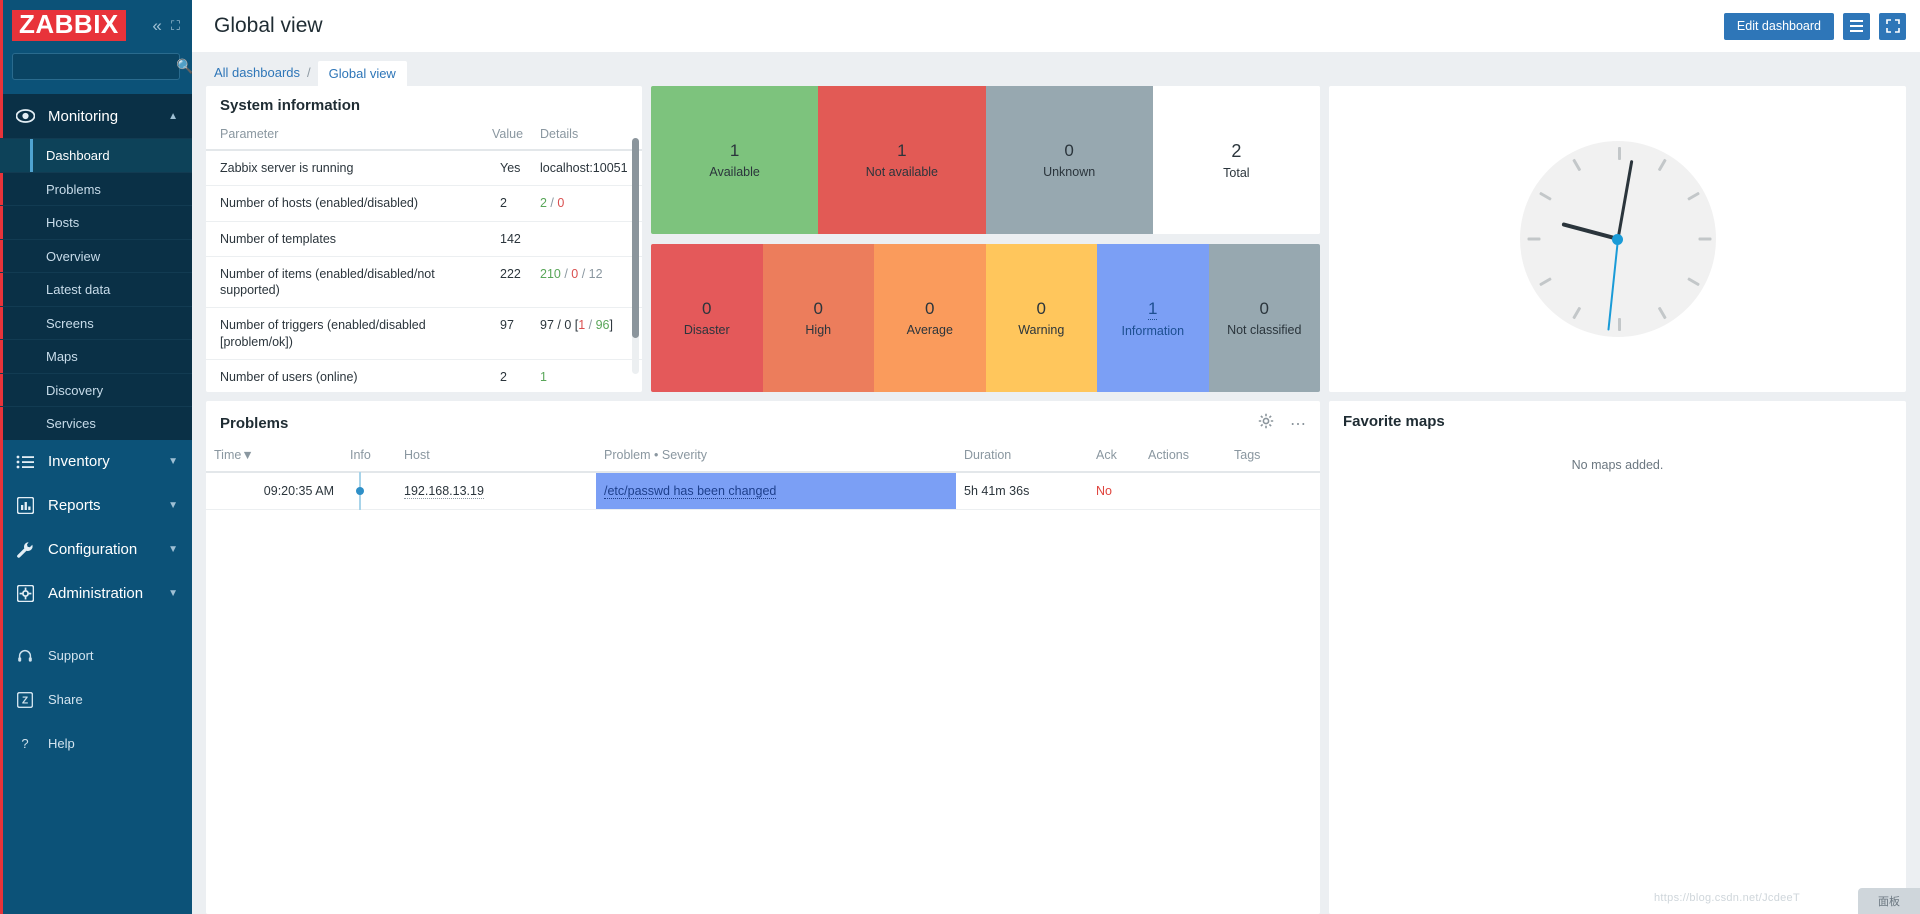  I want to click on clock-hour-hand, so click(1589, 231).